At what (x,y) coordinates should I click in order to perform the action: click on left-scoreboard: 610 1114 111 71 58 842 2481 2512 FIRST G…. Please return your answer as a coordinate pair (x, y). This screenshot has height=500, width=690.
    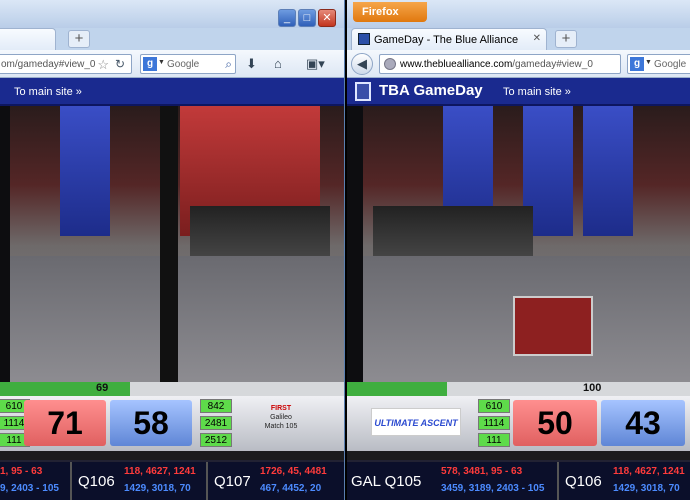
    Looking at the image, I should click on (172, 423).